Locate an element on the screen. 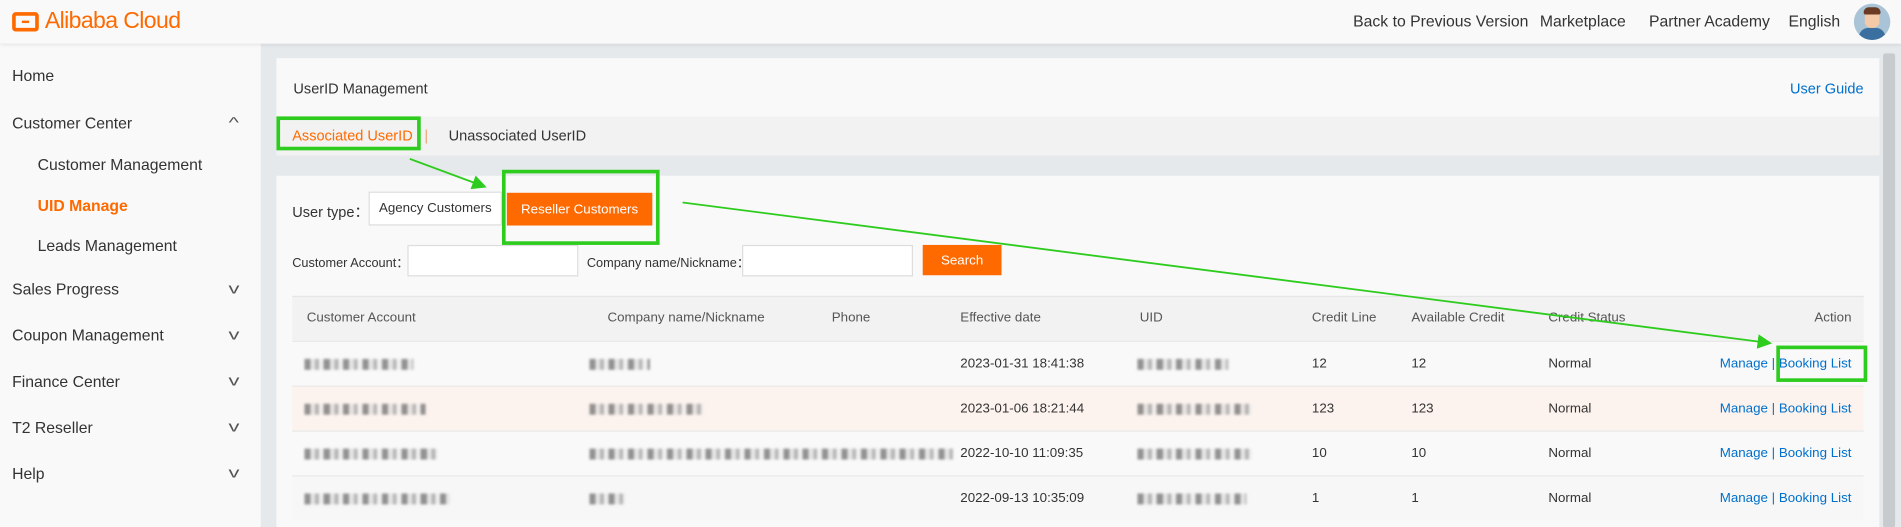 This screenshot has width=1901, height=527. partner-academy-link: Partner Academy is located at coordinates (1709, 21).